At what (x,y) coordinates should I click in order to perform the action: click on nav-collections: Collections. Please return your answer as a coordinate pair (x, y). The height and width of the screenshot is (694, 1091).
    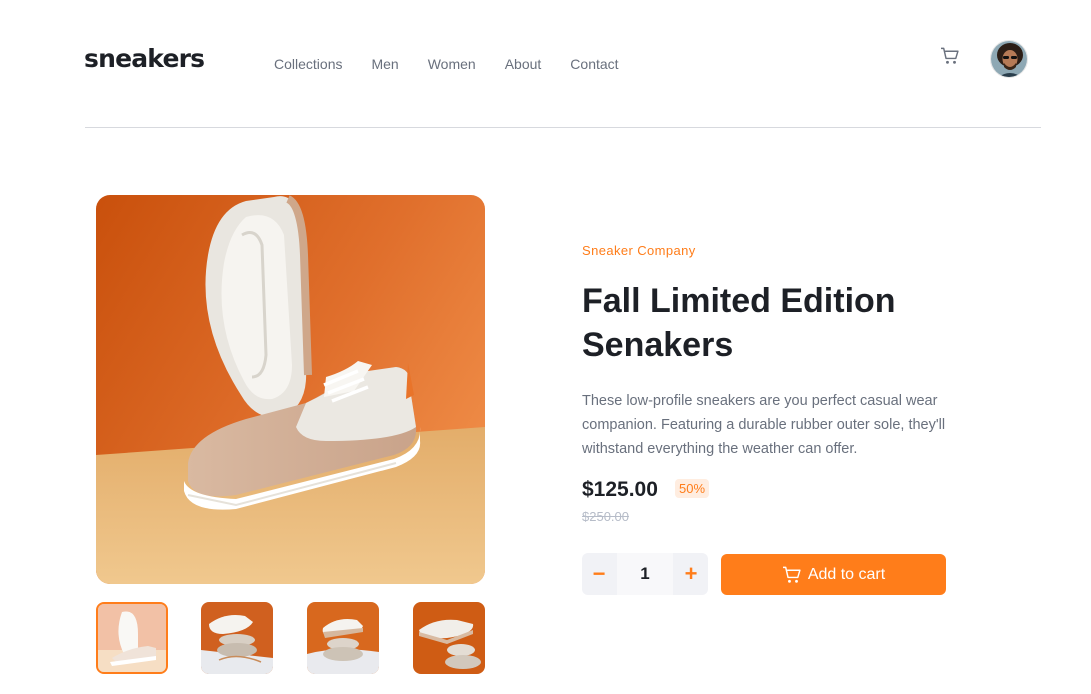
    Looking at the image, I should click on (308, 64).